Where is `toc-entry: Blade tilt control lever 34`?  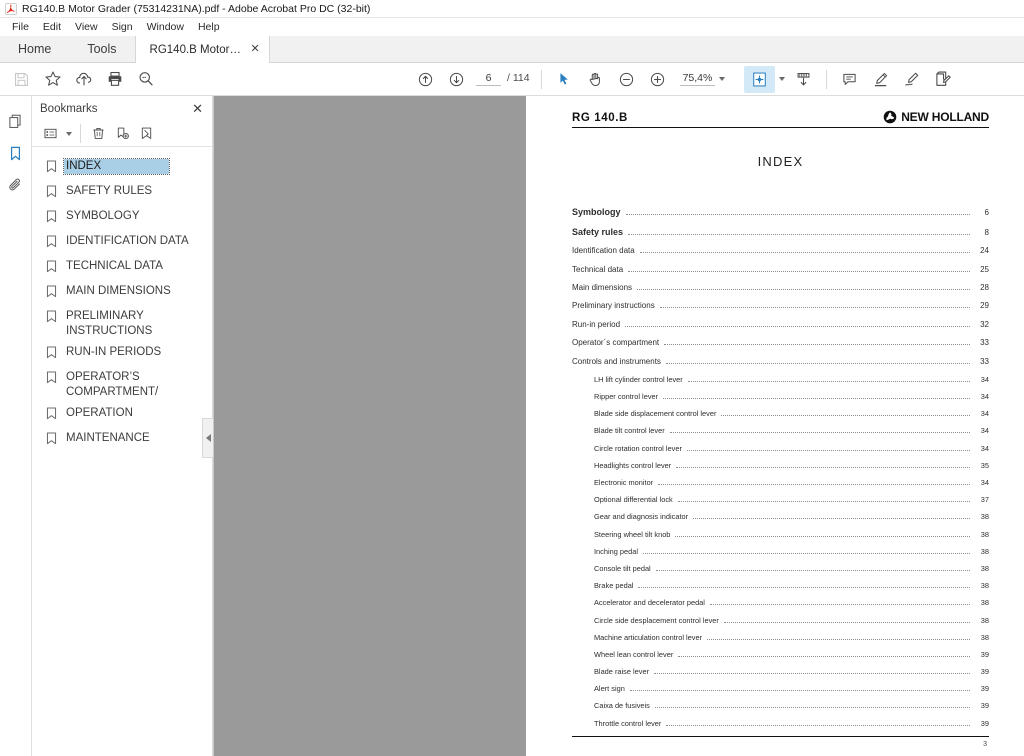
toc-entry: Blade tilt control lever 34 is located at coordinates (780, 430).